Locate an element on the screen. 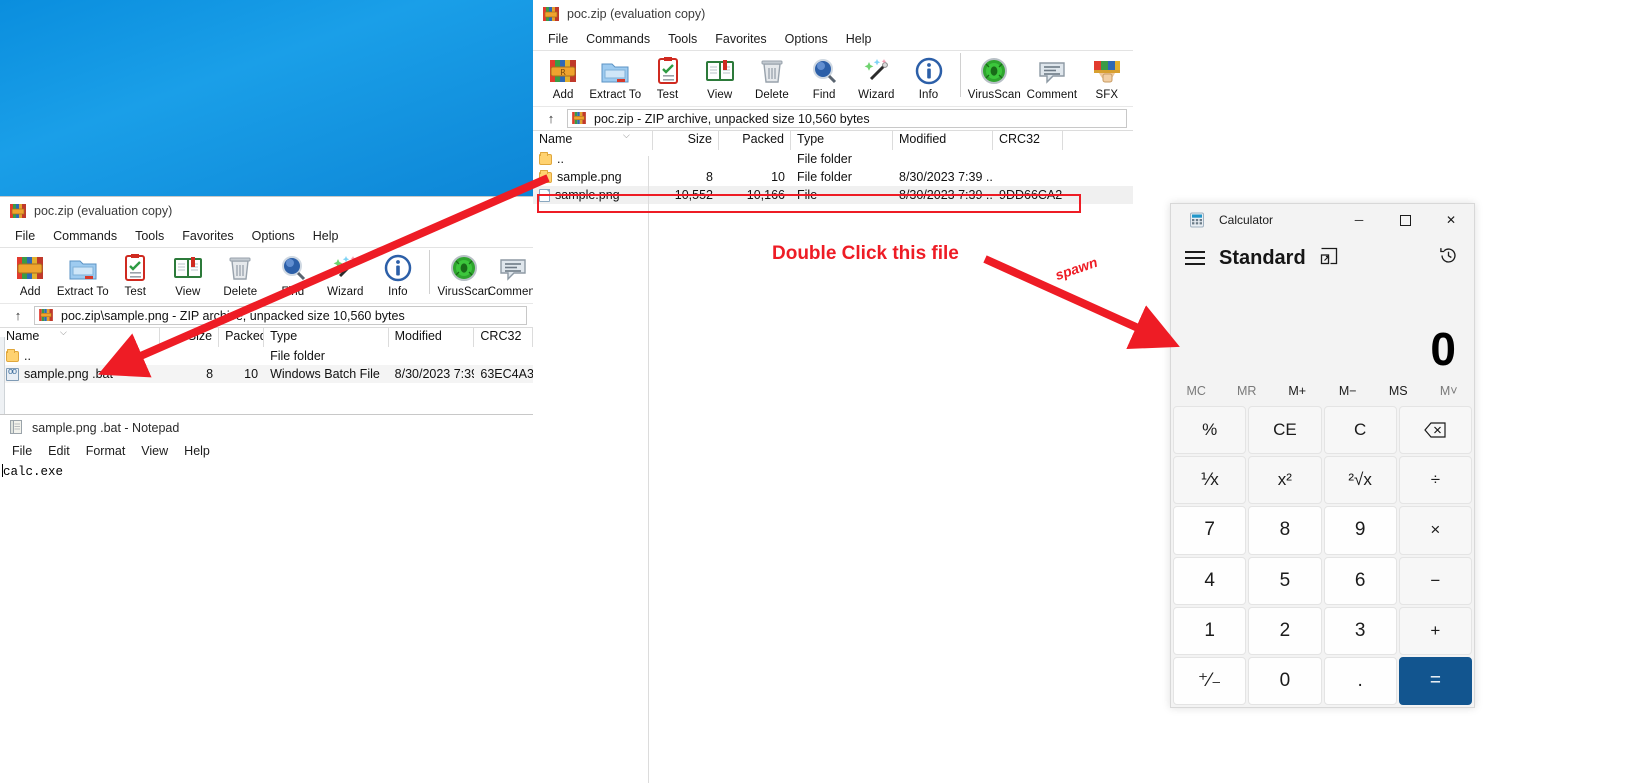  toolbar-virusscan-button: VirusScan is located at coordinates (464, 273).